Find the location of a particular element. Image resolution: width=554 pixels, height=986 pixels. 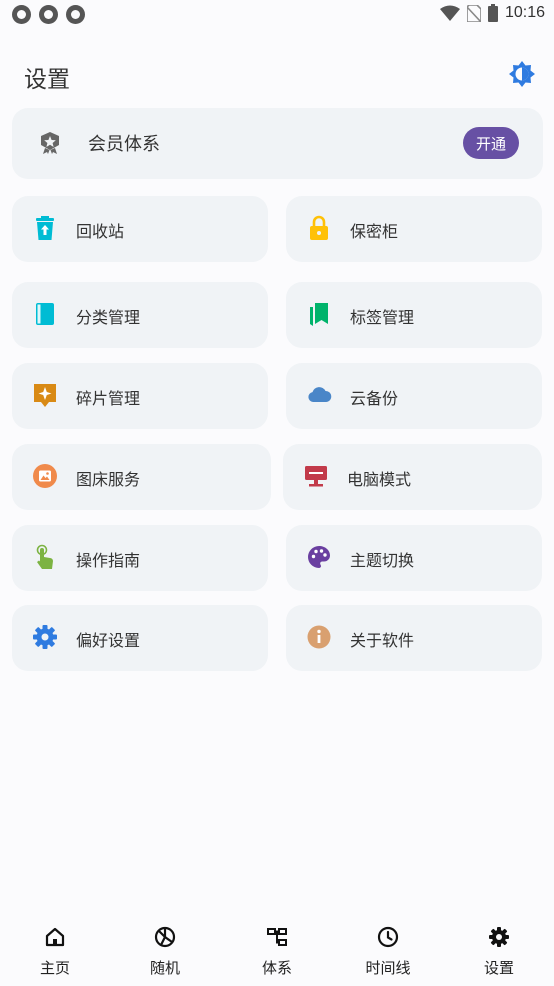

desktop-mode-tile: 电脑模式 is located at coordinates (412, 477).